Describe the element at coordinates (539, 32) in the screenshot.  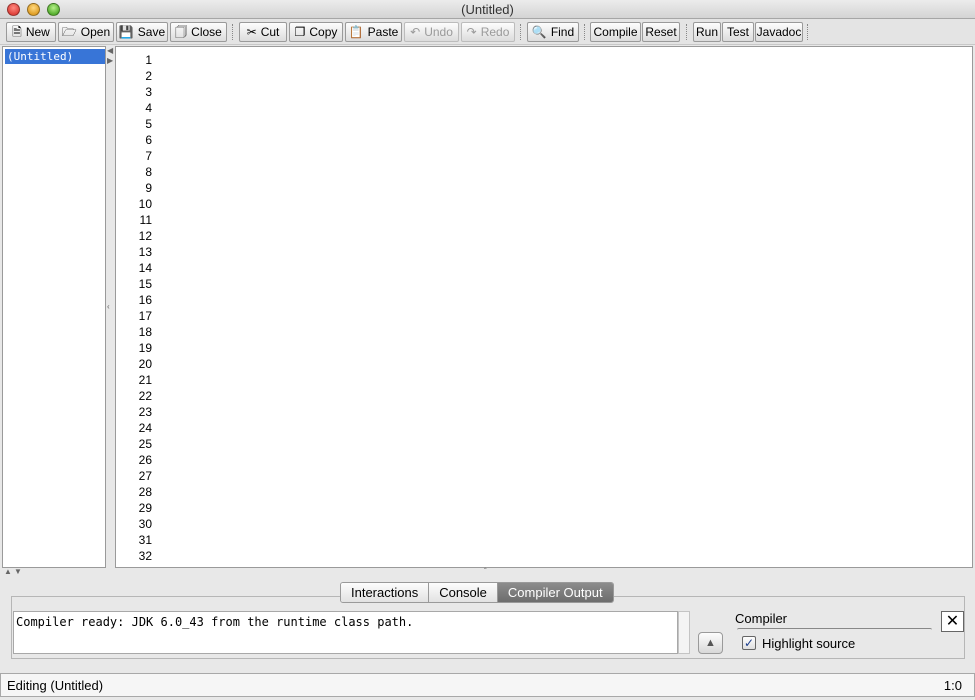
I see `binoculars-icon: 🔍` at that location.